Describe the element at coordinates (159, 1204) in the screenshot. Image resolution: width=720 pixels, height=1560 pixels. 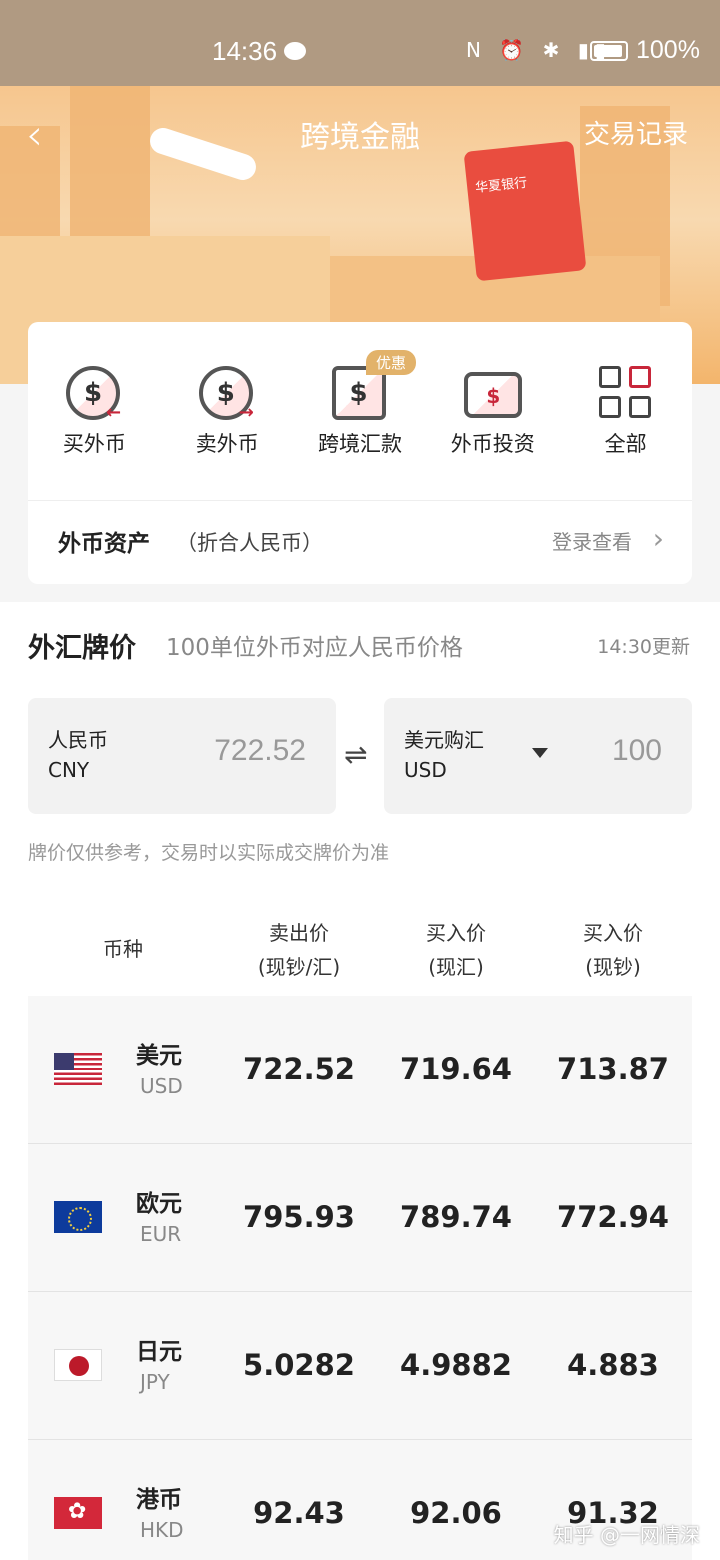
I see `currency-name: 欧元` at that location.